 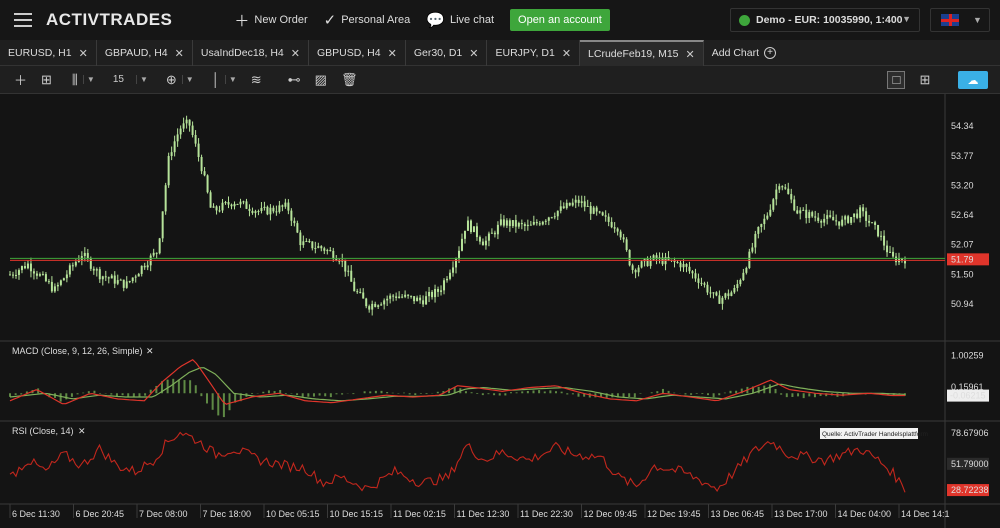 I want to click on screenshot-icon: ▨, so click(x=321, y=80).